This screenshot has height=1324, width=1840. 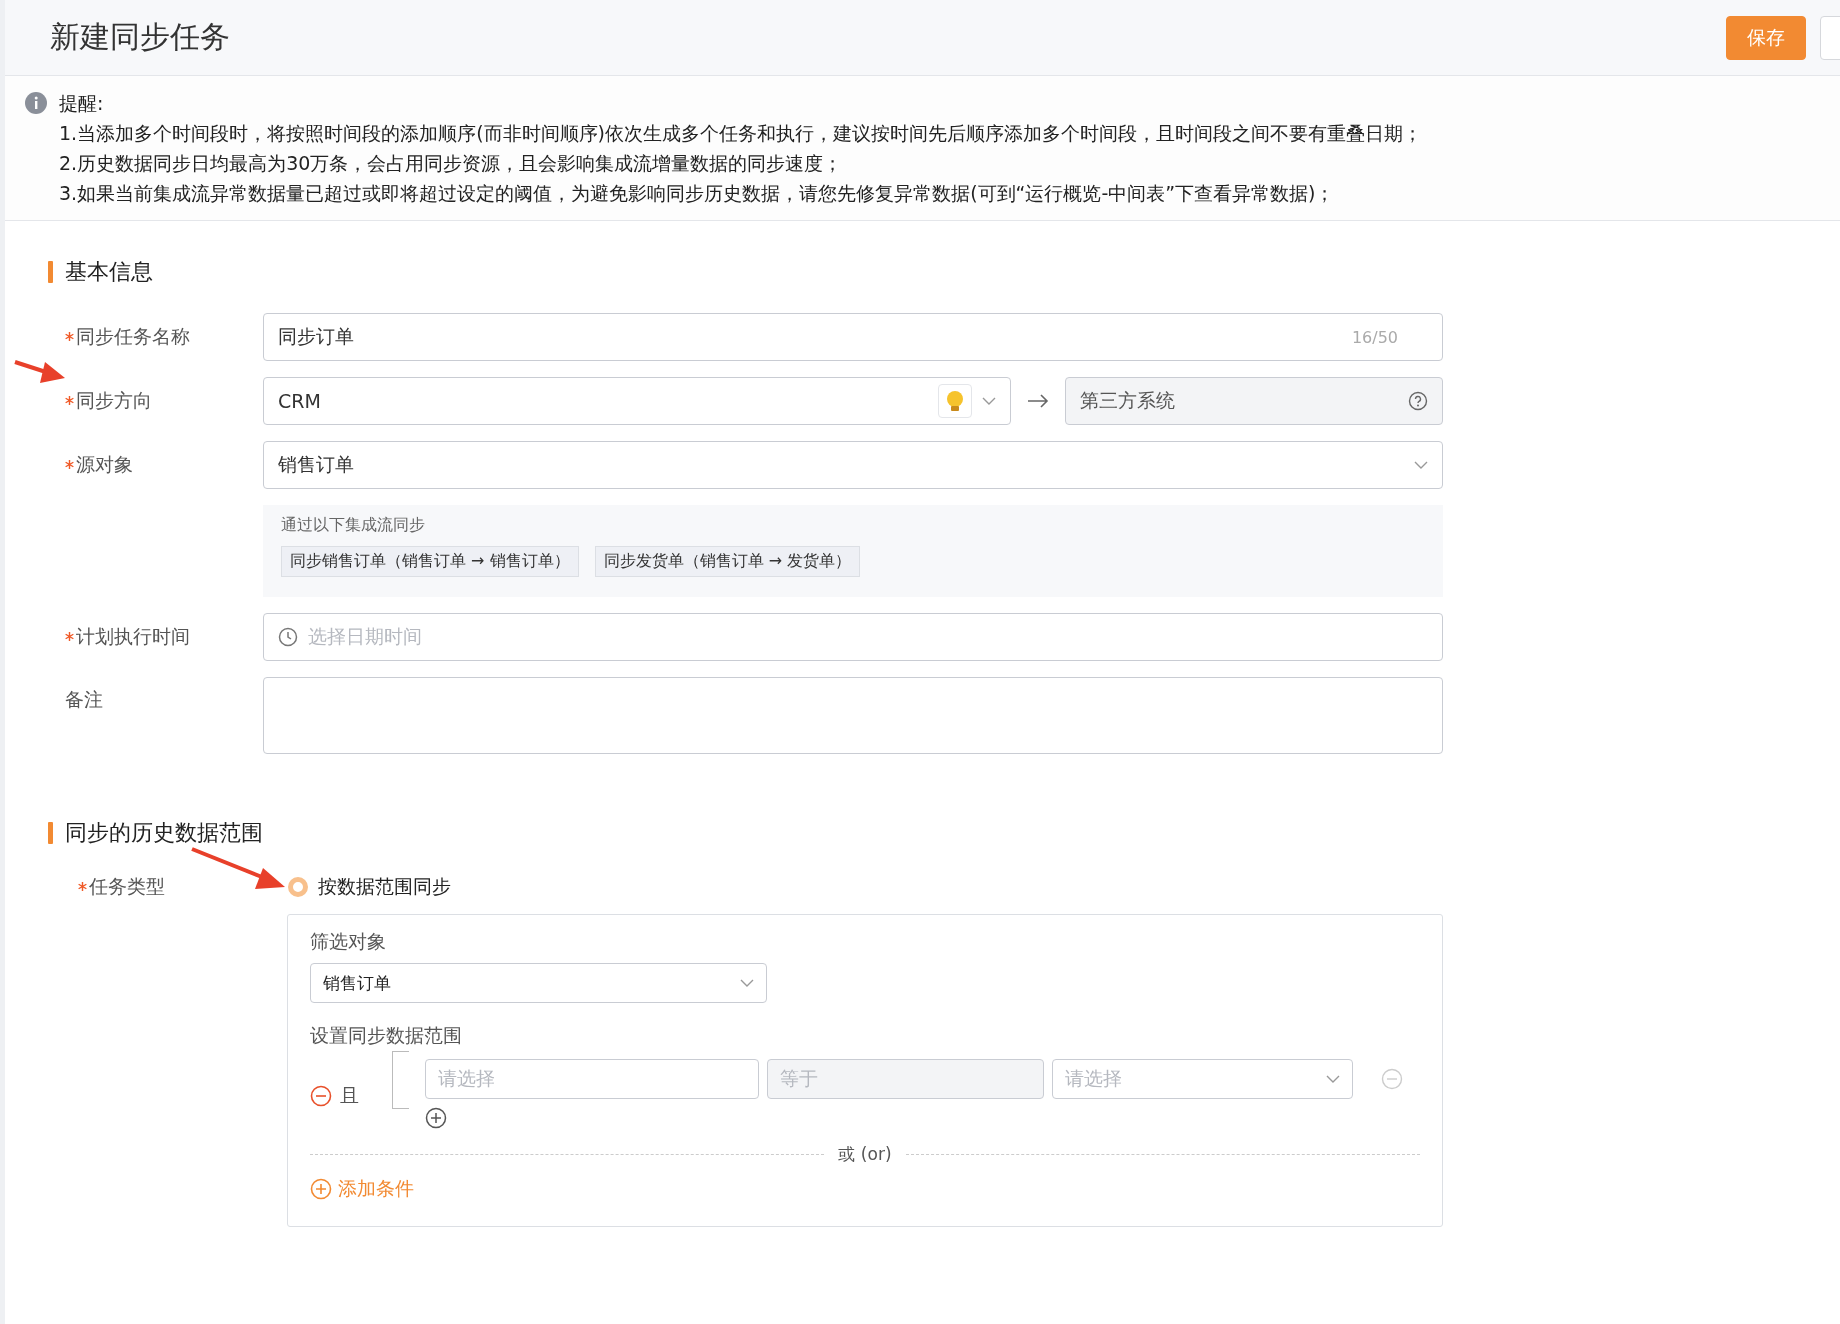 I want to click on flow-tag: 同步发货单（销售订单 → 发货单）, so click(x=727, y=561).